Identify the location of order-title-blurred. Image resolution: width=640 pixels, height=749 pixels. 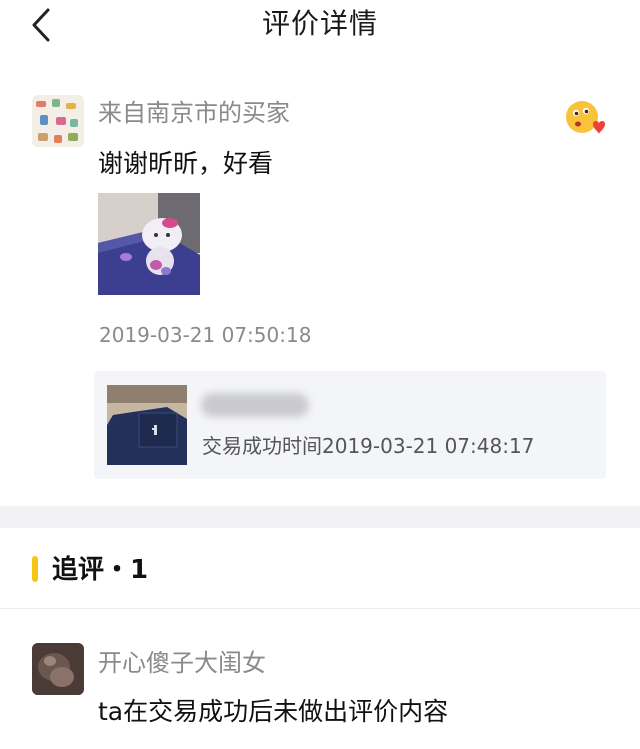
(255, 405).